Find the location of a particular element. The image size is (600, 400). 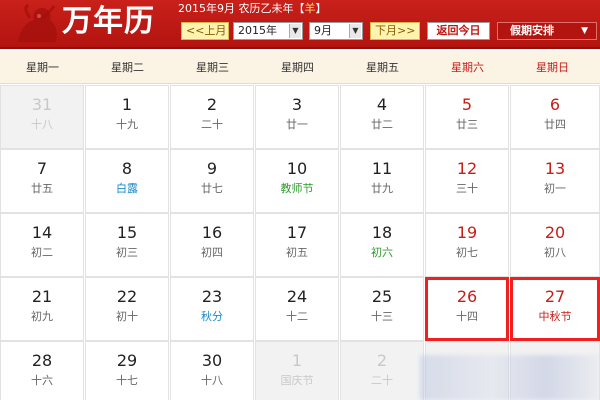

prev-month-button: <<上月 is located at coordinates (205, 31).